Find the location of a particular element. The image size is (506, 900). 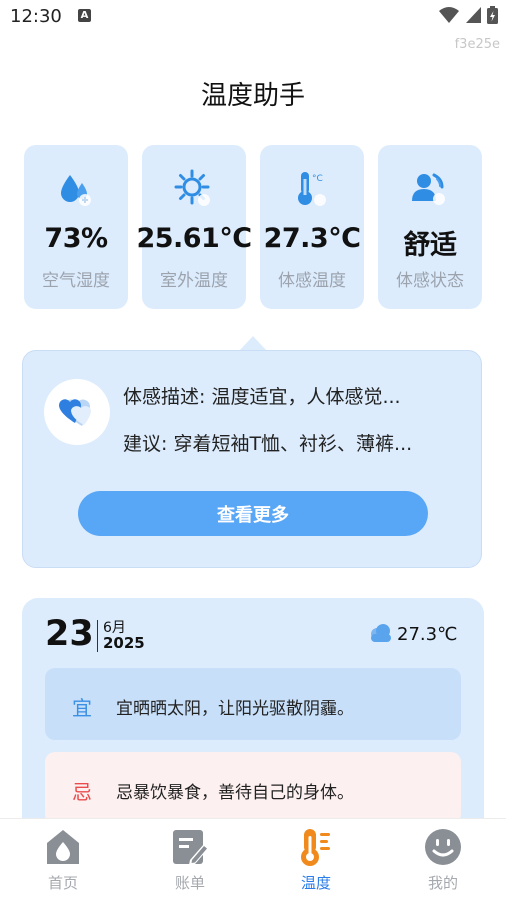

suitable-tag: 宜 is located at coordinates (82, 708).